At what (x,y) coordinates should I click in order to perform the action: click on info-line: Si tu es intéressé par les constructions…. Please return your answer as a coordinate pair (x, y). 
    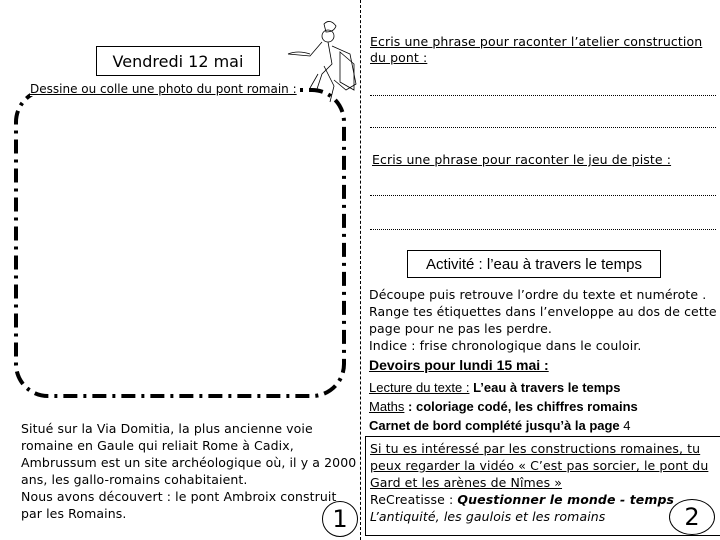
    Looking at the image, I should click on (544, 448).